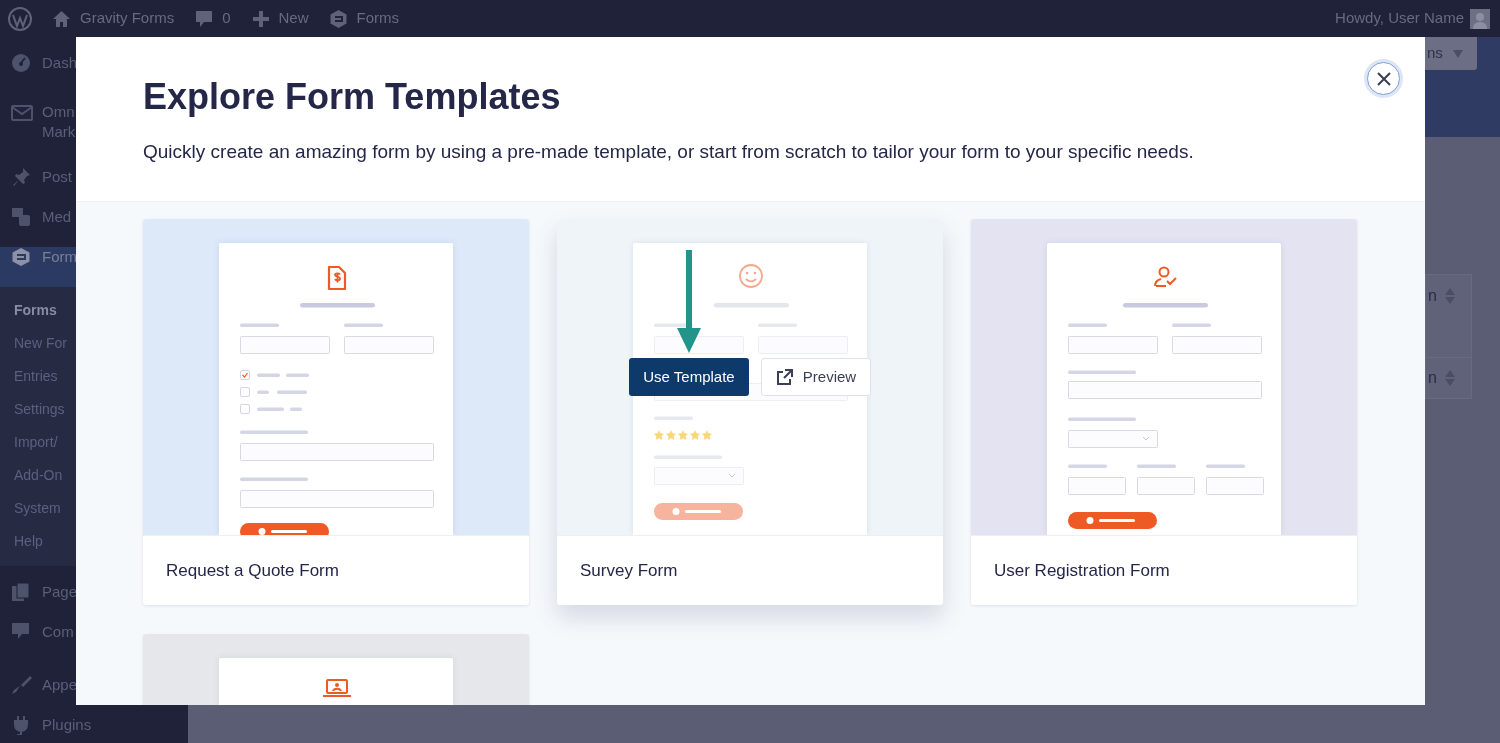 This screenshot has height=743, width=1500. I want to click on template-name: Survey Form, so click(629, 570).